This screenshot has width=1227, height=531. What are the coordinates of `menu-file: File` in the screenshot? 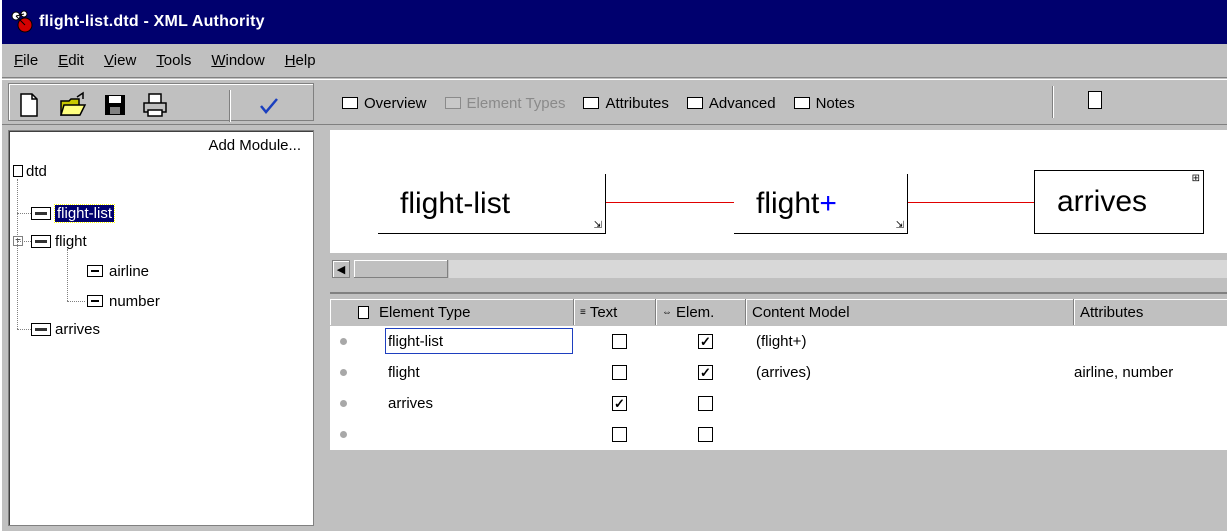 It's located at (26, 60).